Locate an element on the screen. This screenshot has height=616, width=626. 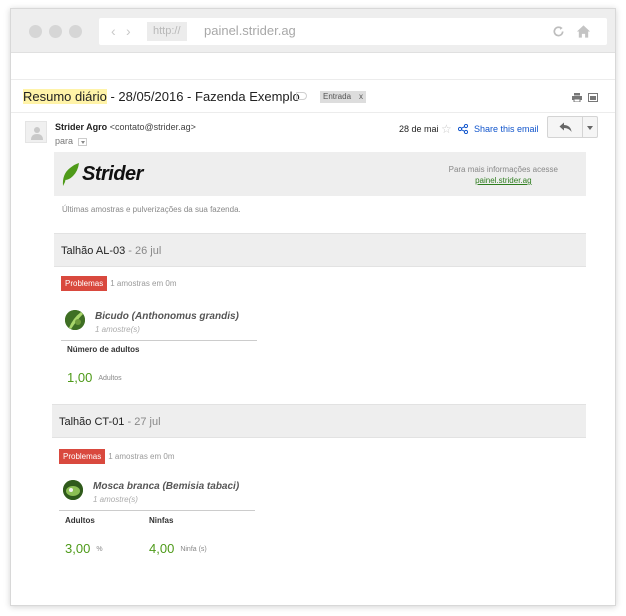
email-date: 28 de mai is located at coordinates (419, 129).